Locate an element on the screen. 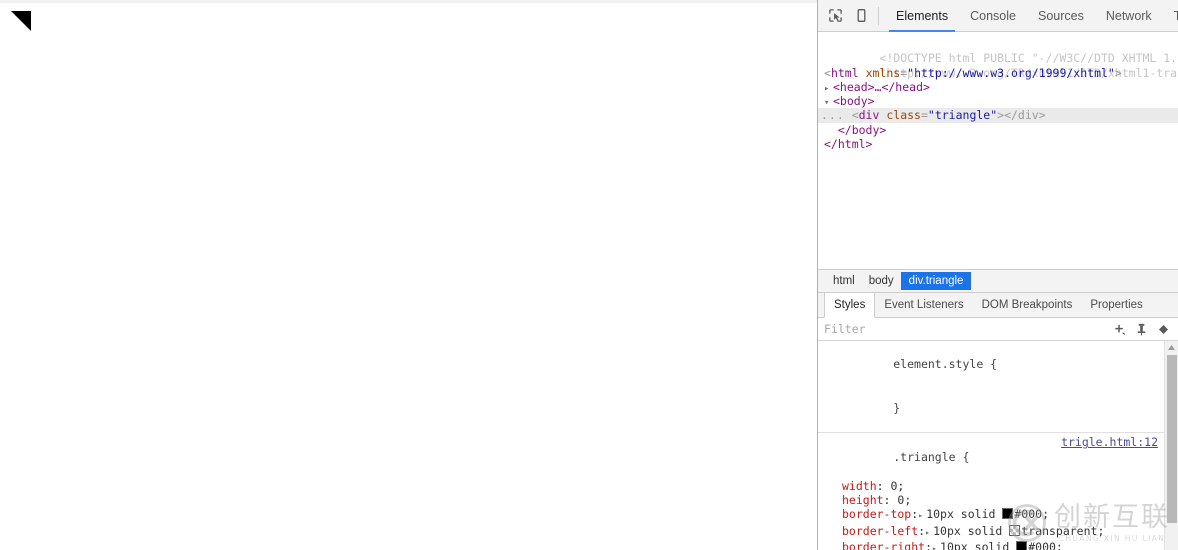 The height and width of the screenshot is (550, 1178). html-close-bracket: > is located at coordinates (1118, 72).